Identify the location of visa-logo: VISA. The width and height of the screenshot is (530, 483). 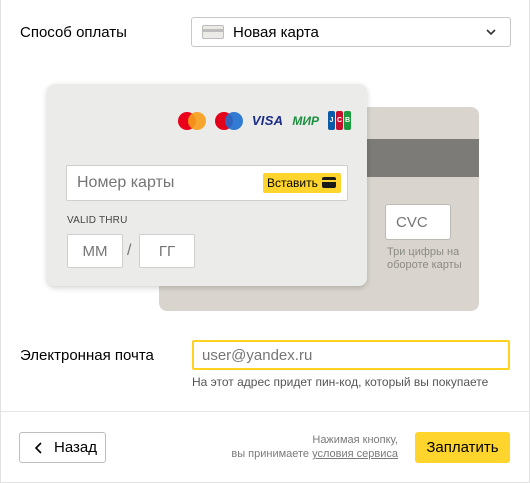
(267, 120).